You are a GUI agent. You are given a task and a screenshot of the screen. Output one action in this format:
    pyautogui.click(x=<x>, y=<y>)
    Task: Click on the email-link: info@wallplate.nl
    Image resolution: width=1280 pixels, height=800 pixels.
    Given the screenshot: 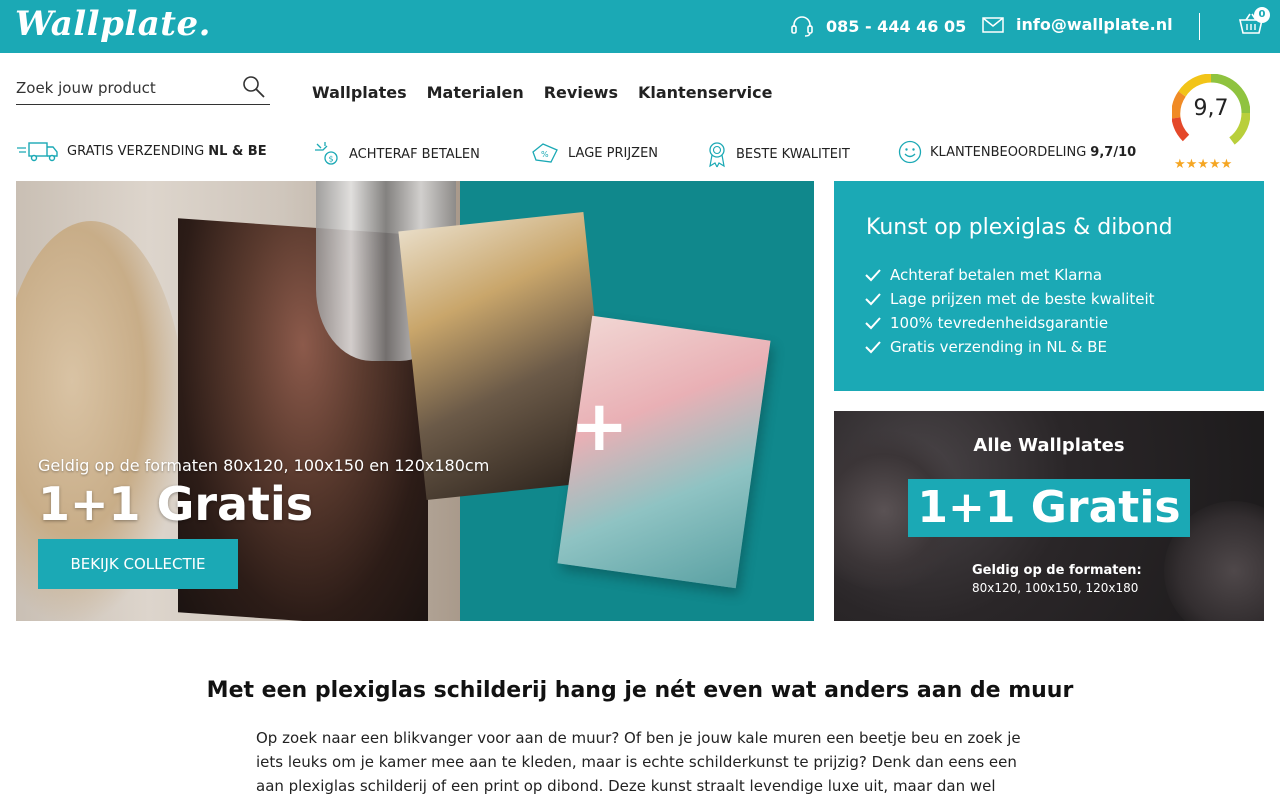 What is the action you would take?
    pyautogui.click(x=1077, y=24)
    